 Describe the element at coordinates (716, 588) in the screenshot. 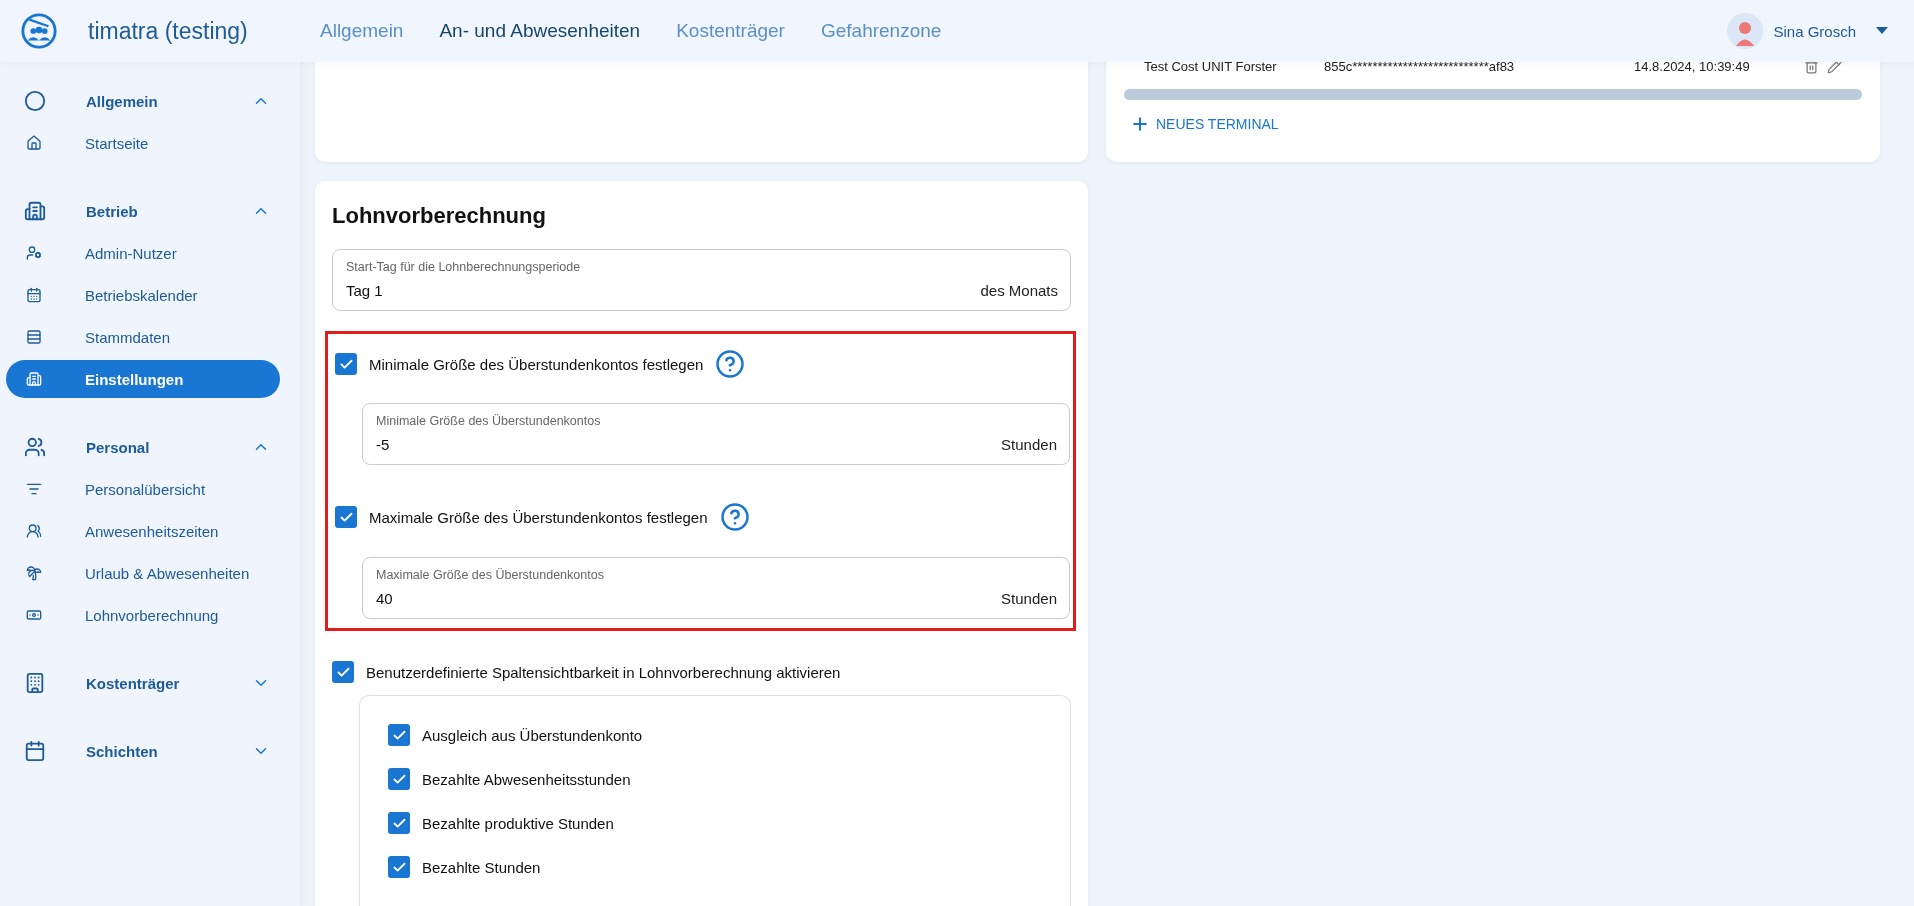

I see `input-field: Maximale Größe des Überstundenkontos 40 Stunden` at that location.